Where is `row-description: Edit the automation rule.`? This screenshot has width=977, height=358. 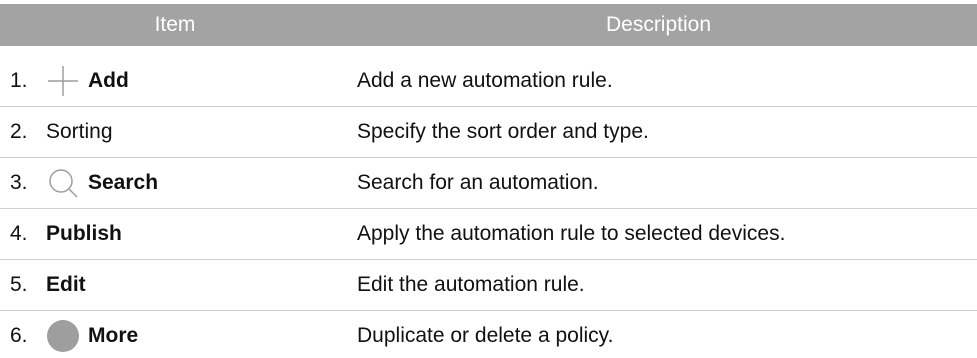 row-description: Edit the automation rule. is located at coordinates (471, 284).